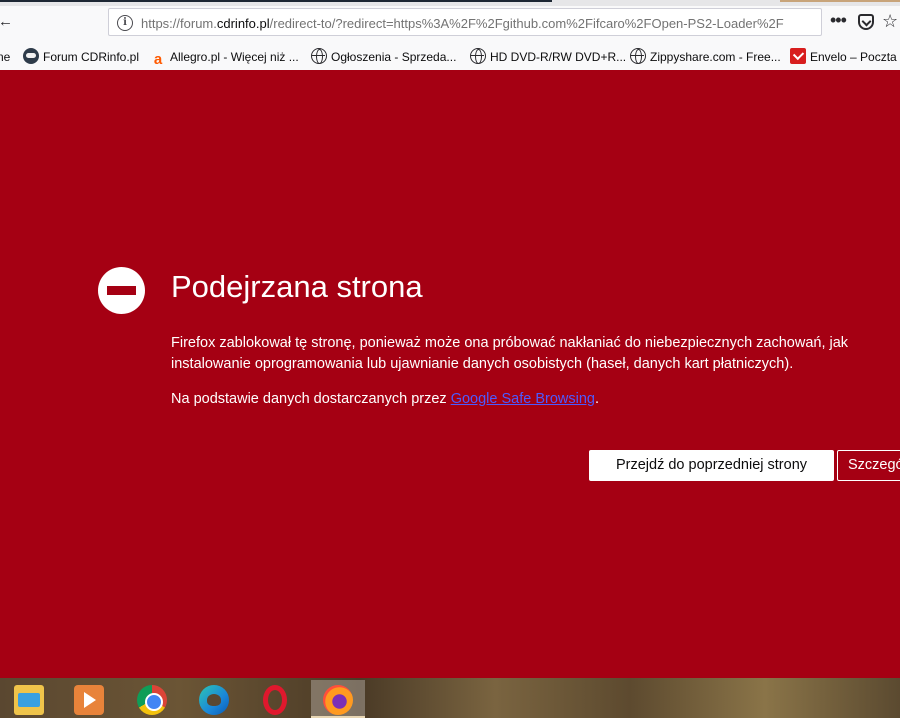 This screenshot has width=900, height=718. Describe the element at coordinates (91, 57) in the screenshot. I see `bookmark-label: Forum CDRinfo.pl` at that location.